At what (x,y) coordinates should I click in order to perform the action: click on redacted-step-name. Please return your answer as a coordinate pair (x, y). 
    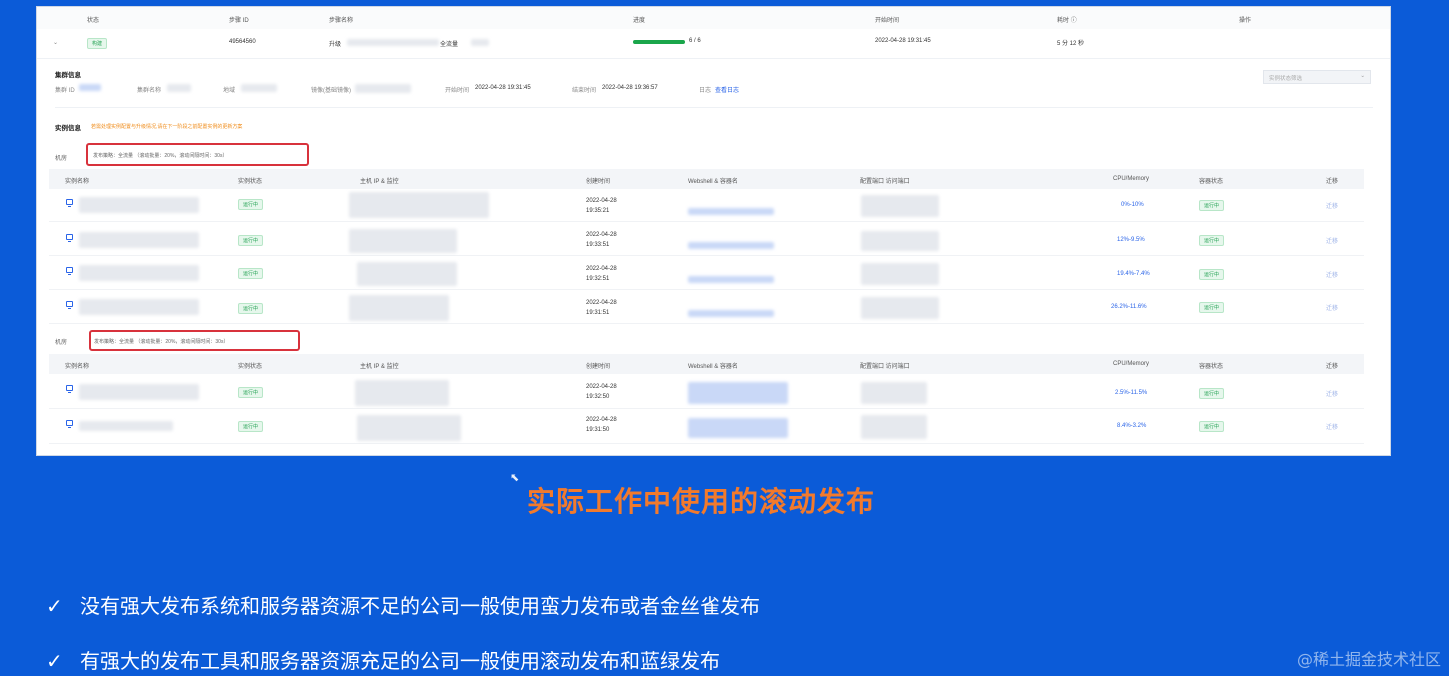
    Looking at the image, I should click on (393, 42).